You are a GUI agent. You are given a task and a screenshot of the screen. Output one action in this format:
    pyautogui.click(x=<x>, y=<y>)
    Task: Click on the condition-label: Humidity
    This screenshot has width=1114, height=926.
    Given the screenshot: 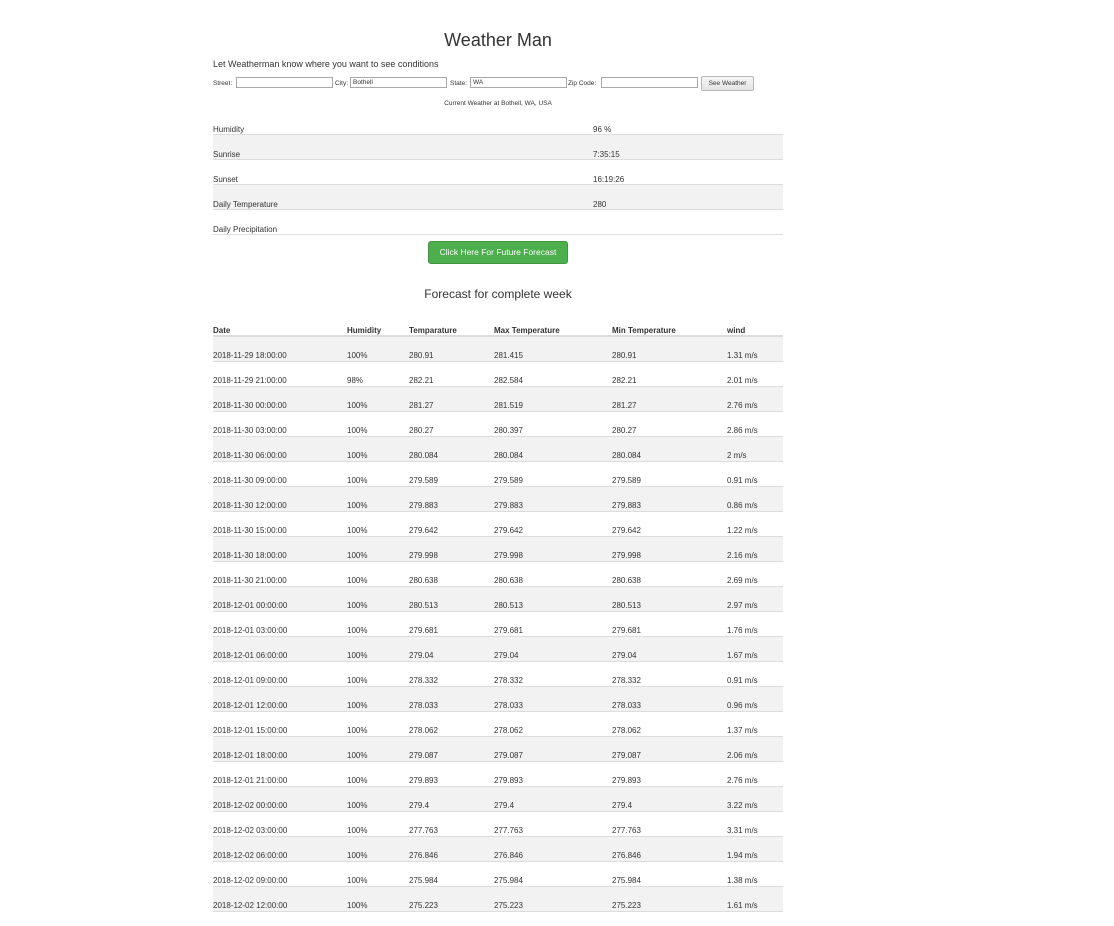 What is the action you would take?
    pyautogui.click(x=229, y=129)
    